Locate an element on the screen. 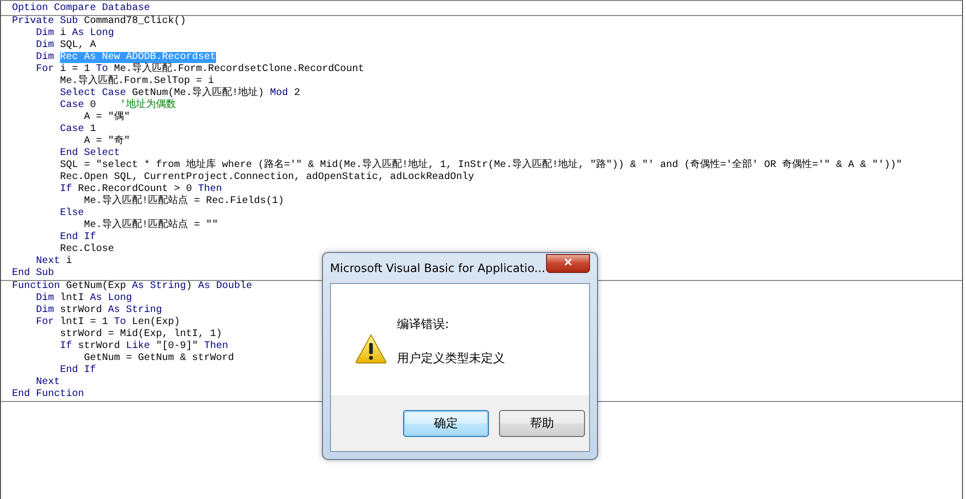  code-line: Else is located at coordinates (71, 214).